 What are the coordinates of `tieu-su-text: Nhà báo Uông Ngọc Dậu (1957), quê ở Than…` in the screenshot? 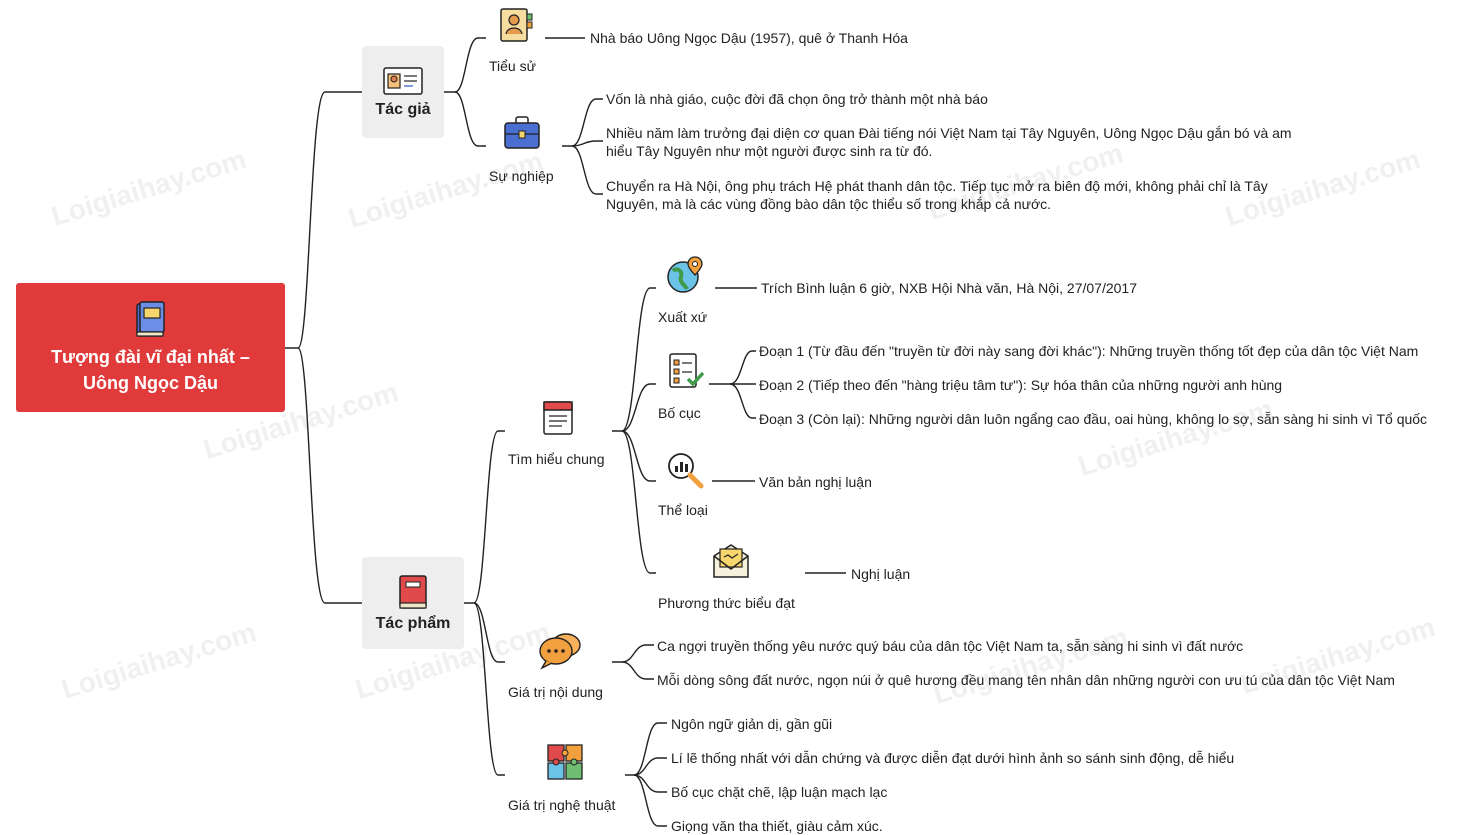 It's located at (749, 38).